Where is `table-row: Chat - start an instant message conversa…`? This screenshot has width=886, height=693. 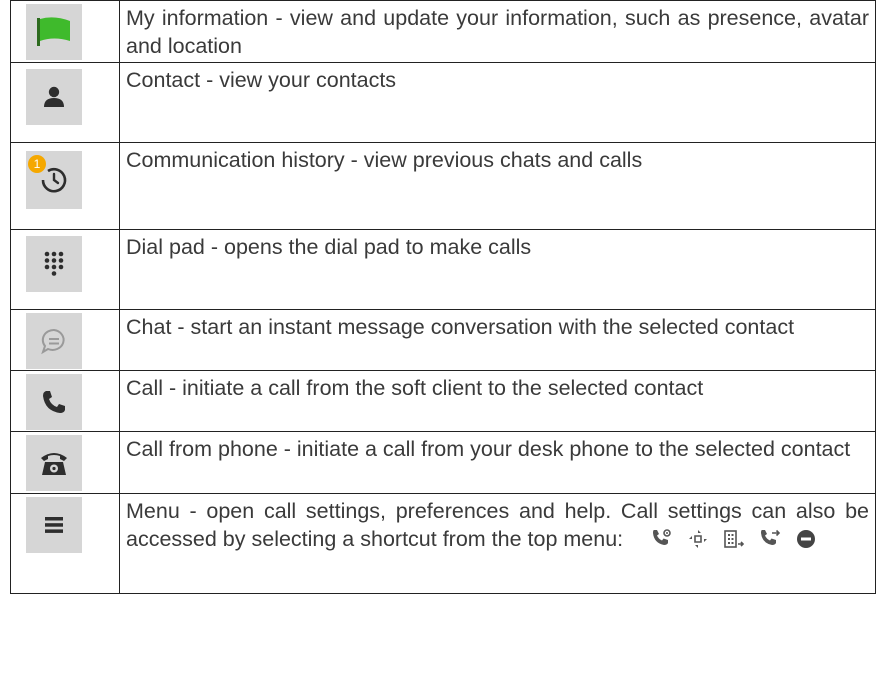
table-row: Chat - start an instant message conversa… is located at coordinates (443, 340).